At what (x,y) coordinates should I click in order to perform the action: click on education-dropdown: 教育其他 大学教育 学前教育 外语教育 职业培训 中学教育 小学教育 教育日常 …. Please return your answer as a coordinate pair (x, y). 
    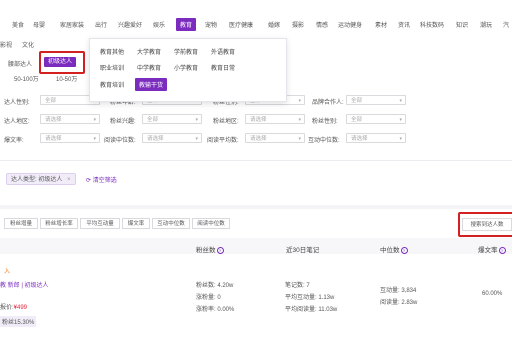
    Looking at the image, I should click on (188, 70).